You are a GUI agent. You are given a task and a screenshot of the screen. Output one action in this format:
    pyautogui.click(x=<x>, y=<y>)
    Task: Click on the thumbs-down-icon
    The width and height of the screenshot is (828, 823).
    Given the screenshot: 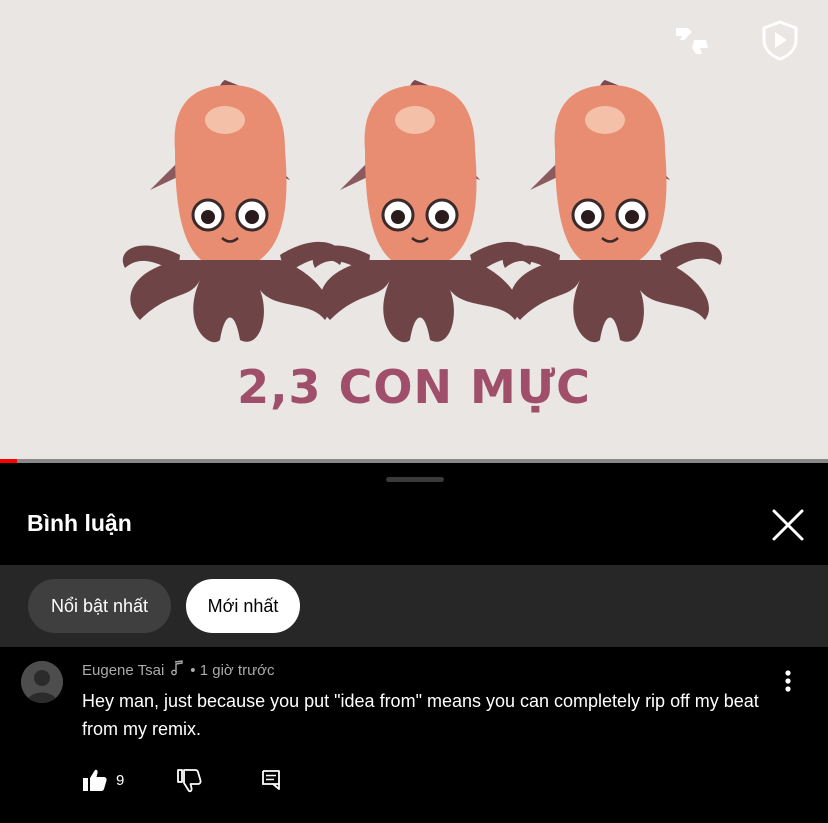 What is the action you would take?
    pyautogui.click(x=189, y=781)
    